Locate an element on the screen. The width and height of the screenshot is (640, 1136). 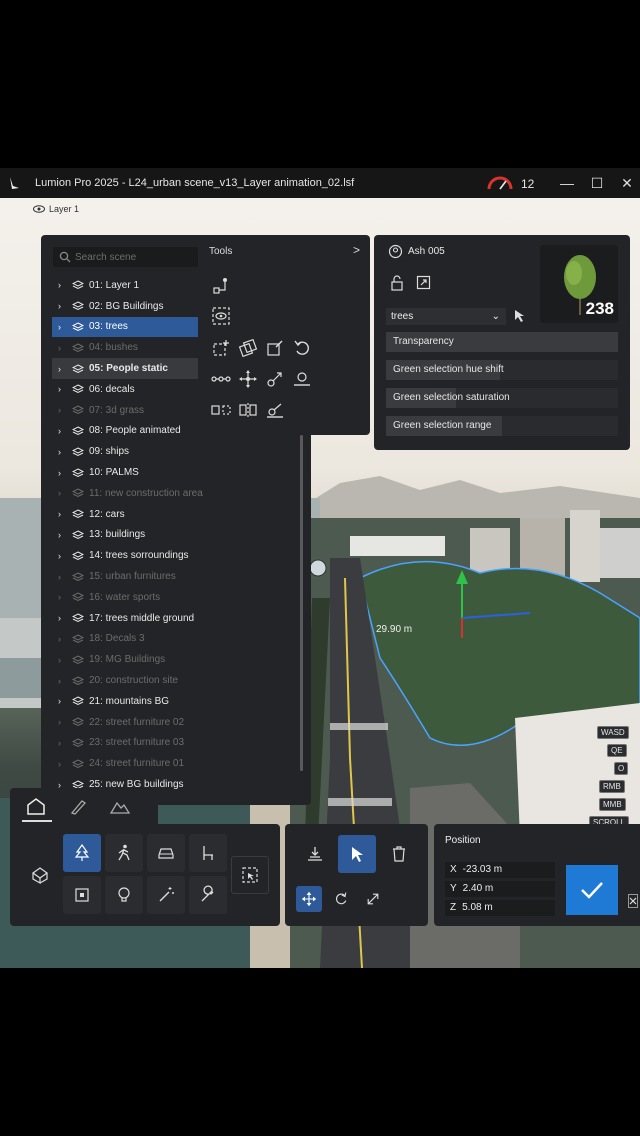
pick-cursor-icon is located at coordinates (519, 316).